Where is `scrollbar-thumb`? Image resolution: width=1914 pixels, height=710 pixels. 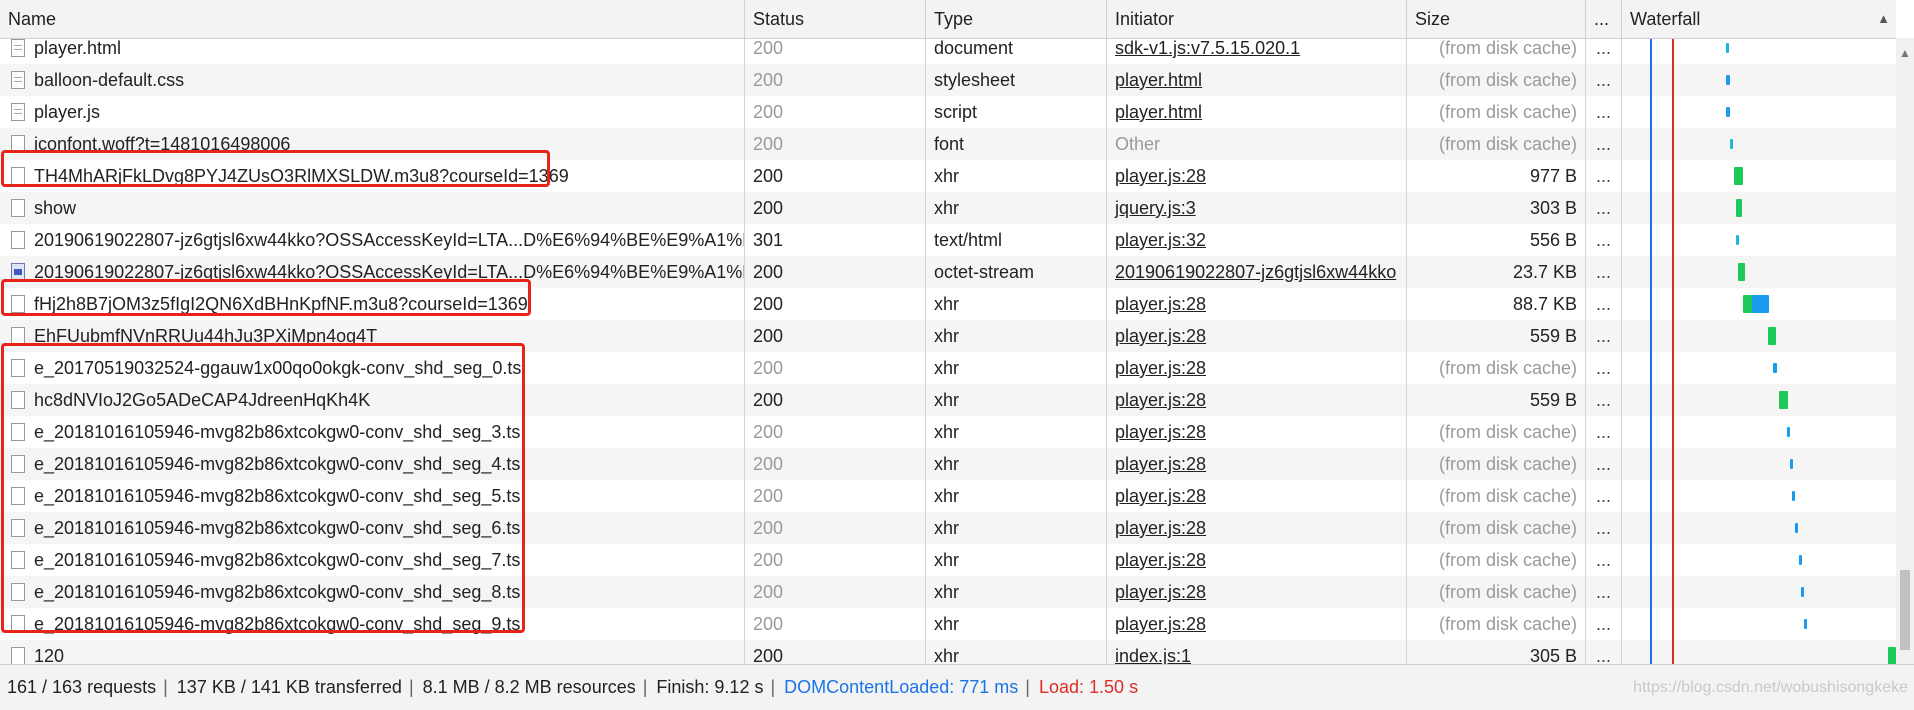
scrollbar-thumb is located at coordinates (1905, 610).